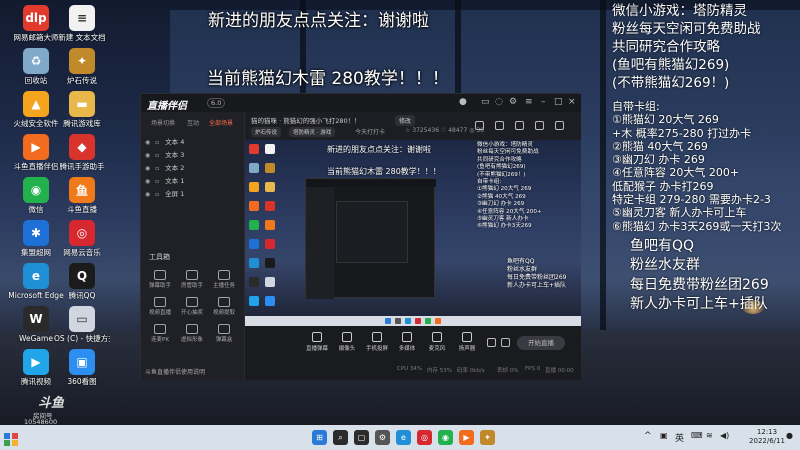 The width and height of the screenshot is (800, 450). Describe the element at coordinates (192, 308) in the screenshot. I see `tool-lottery: 开心抽奖` at that location.